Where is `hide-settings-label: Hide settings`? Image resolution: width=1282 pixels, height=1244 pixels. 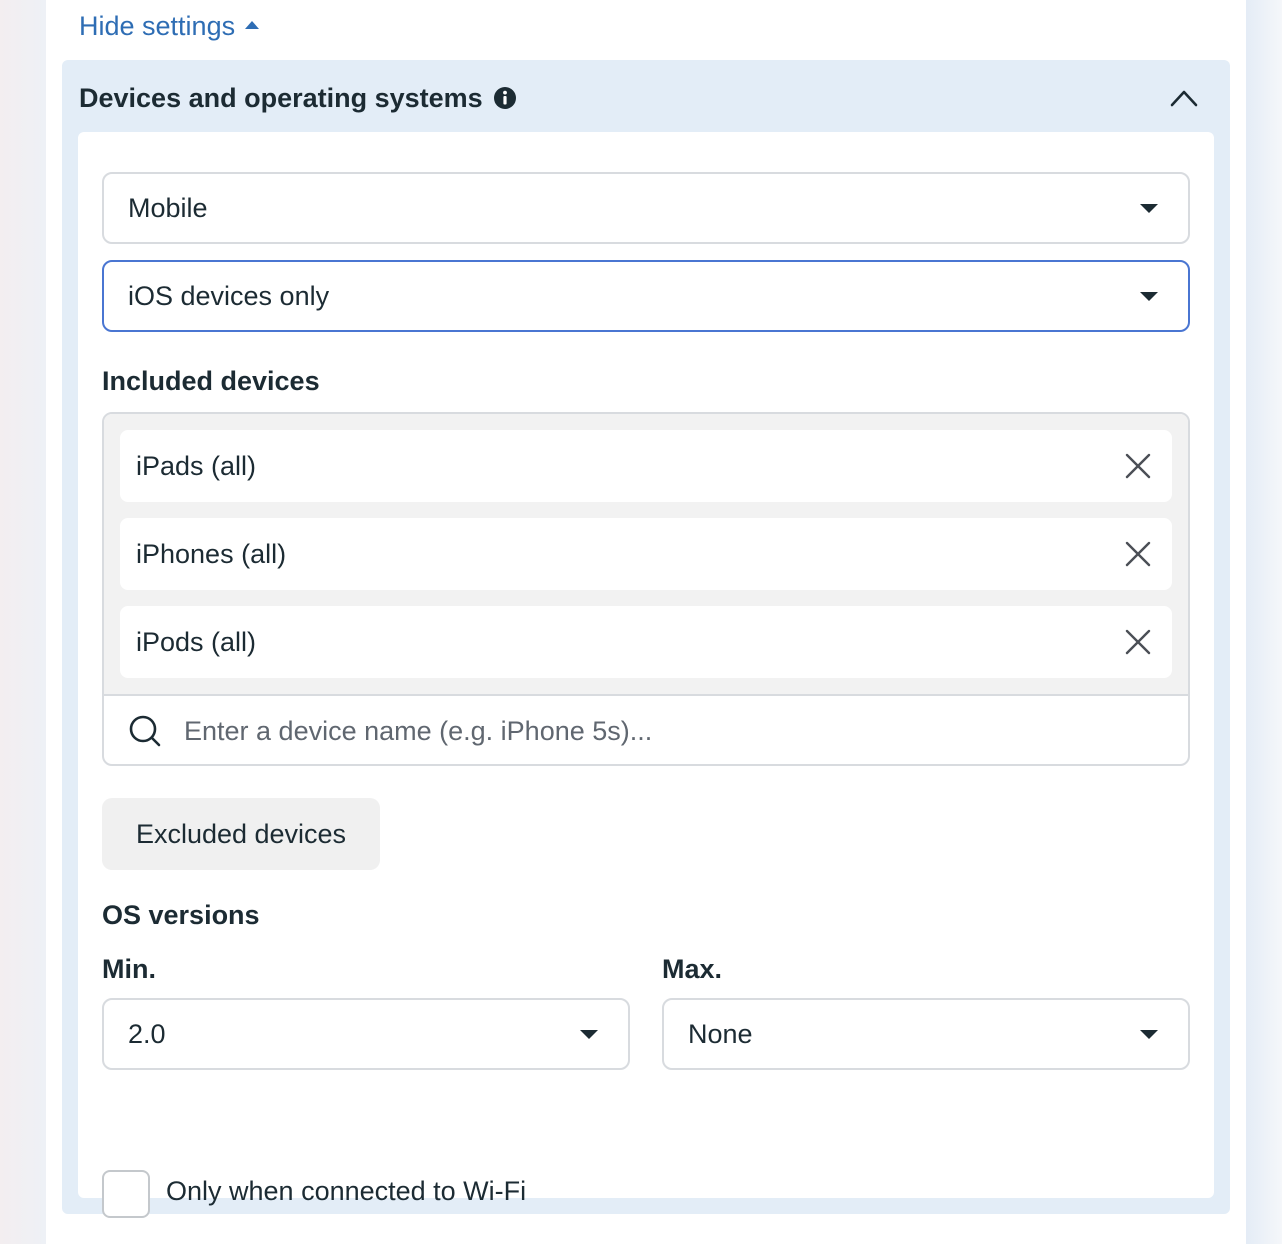
hide-settings-label: Hide settings is located at coordinates (157, 25).